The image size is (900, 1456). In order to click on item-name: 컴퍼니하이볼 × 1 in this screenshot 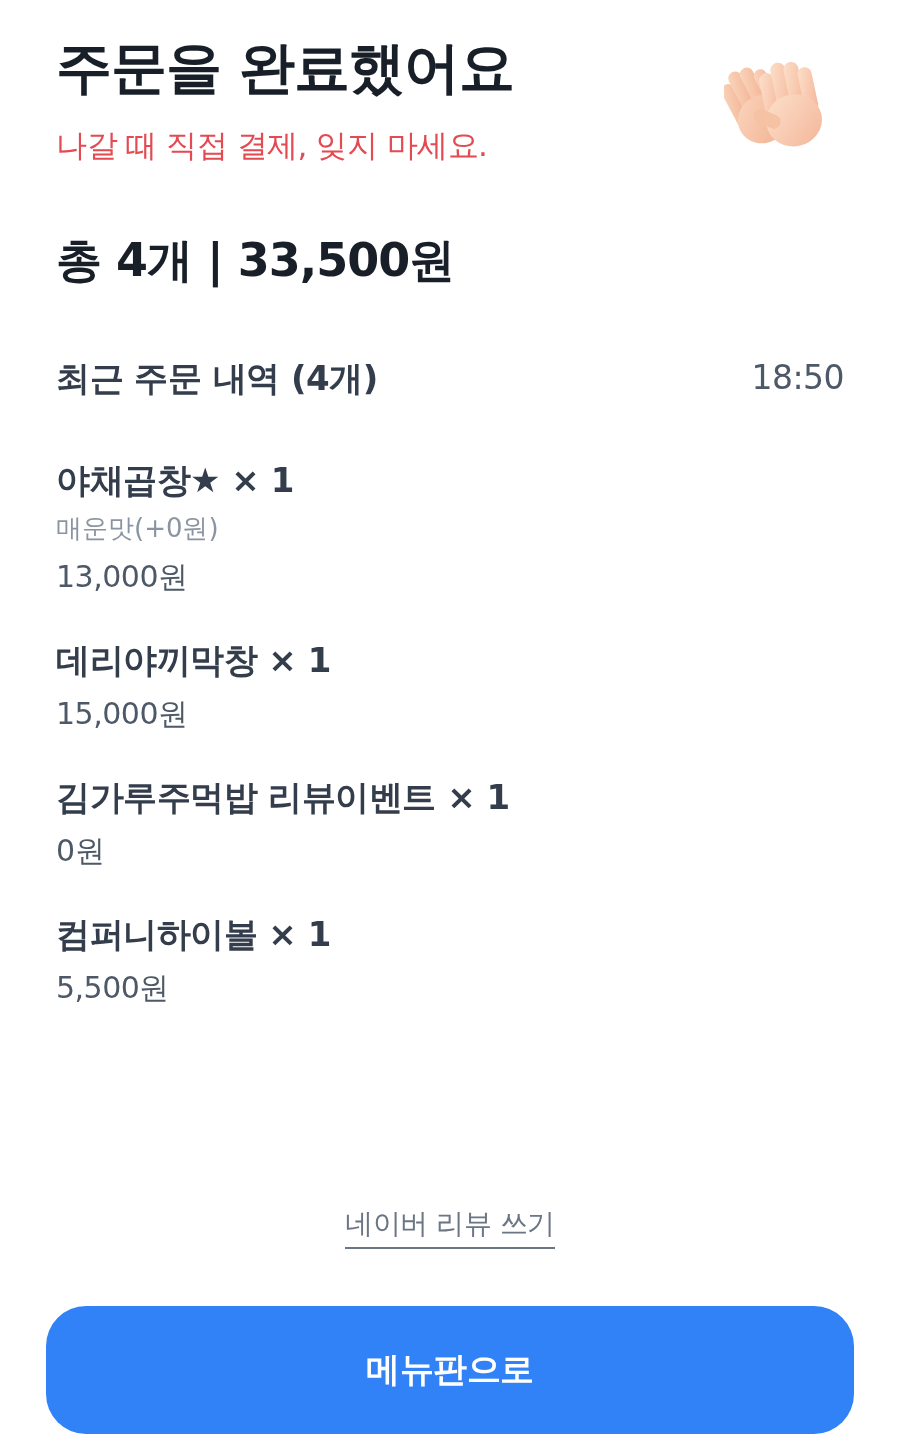, I will do `click(193, 934)`.